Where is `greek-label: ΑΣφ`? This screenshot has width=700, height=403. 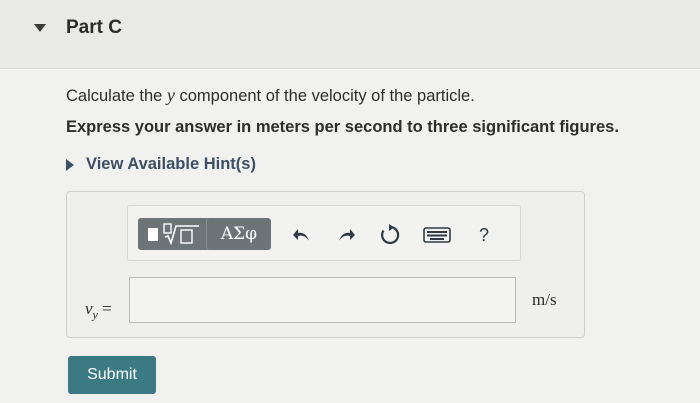 greek-label: ΑΣφ is located at coordinates (239, 234).